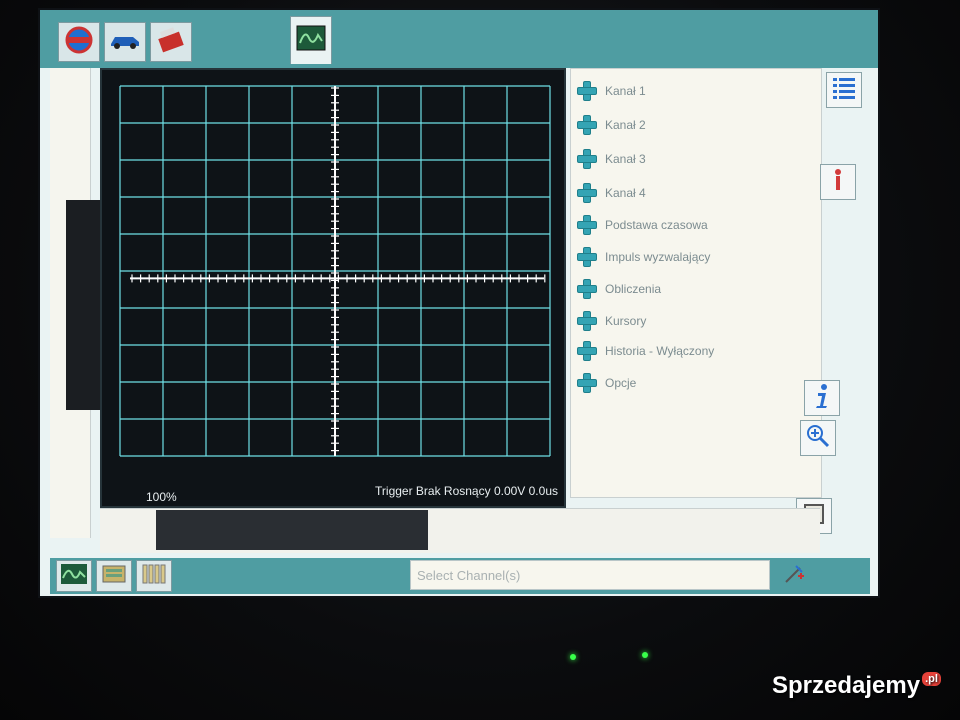 Image resolution: width=960 pixels, height=720 pixels. What do you see at coordinates (658, 257) in the screenshot?
I see `menu-item-label: Impuls wyzwalający` at bounding box center [658, 257].